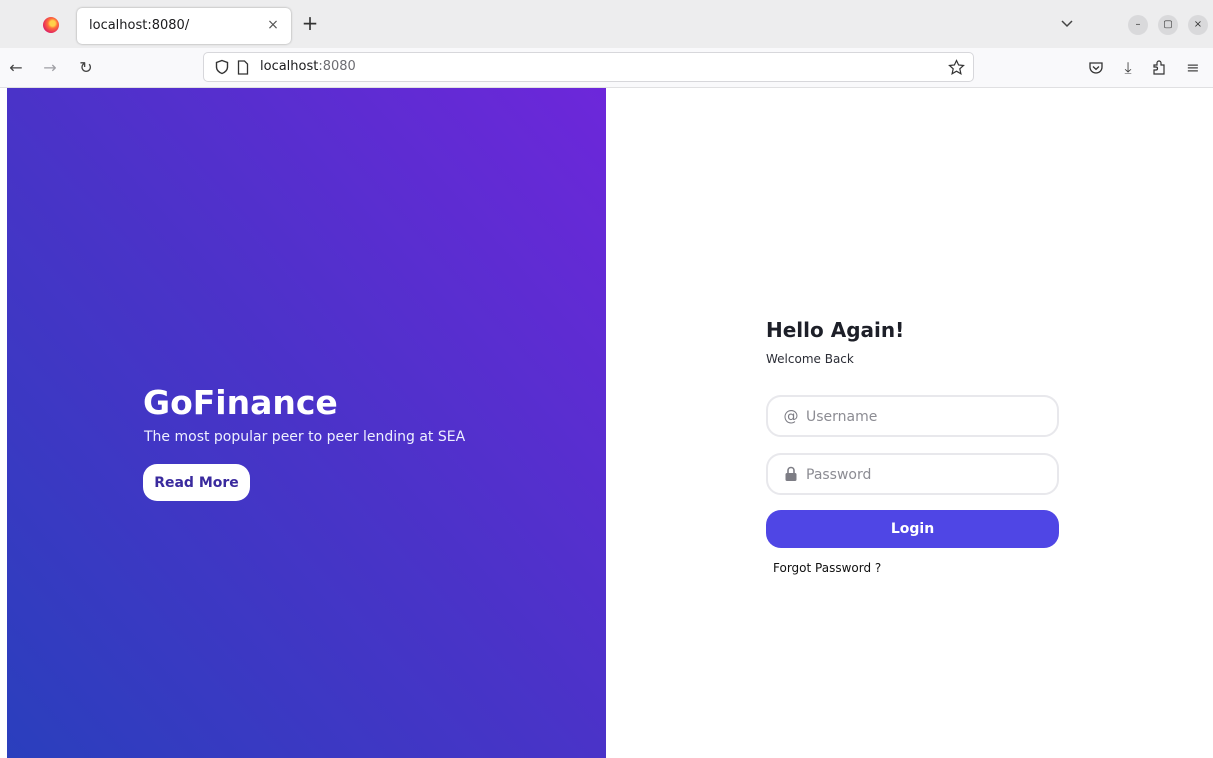 The image size is (1213, 758). Describe the element at coordinates (926, 475) in the screenshot. I see `password-input` at that location.